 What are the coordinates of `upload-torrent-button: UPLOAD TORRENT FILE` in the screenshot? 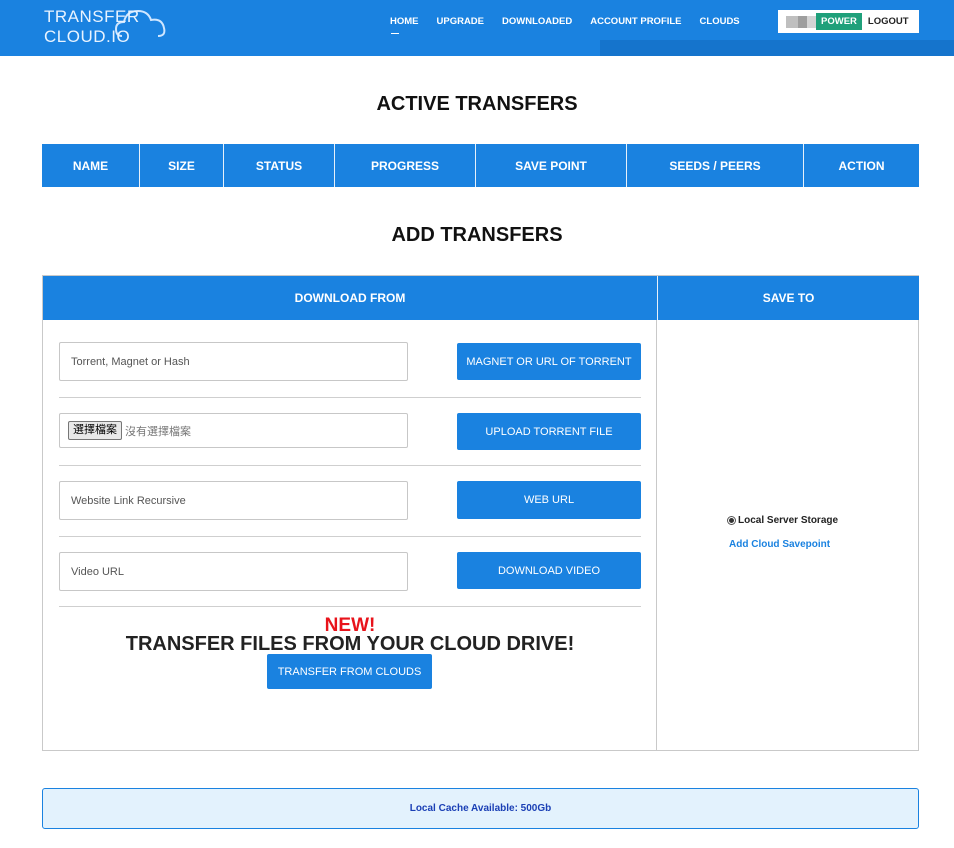 It's located at (549, 431).